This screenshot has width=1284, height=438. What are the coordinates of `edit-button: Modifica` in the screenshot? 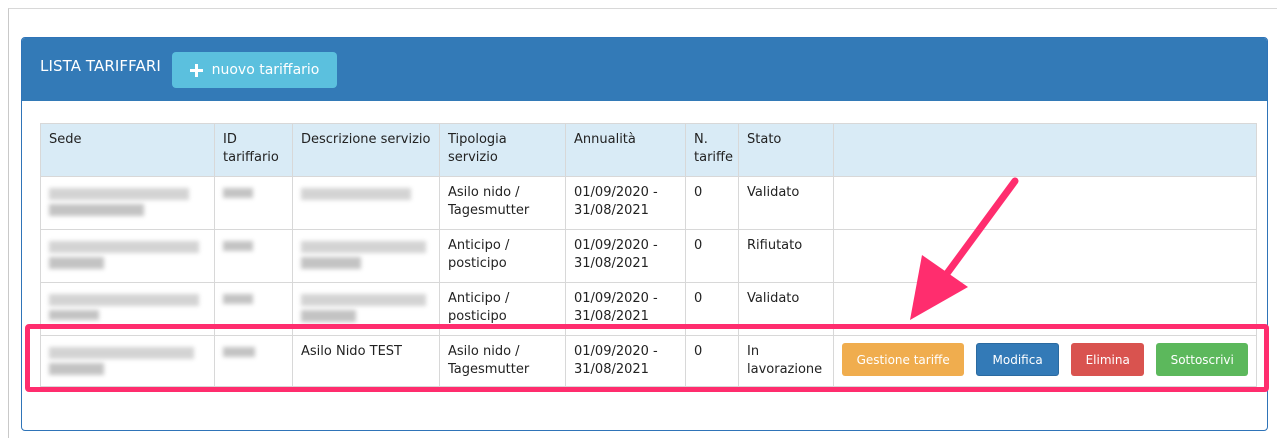 It's located at (1017, 359).